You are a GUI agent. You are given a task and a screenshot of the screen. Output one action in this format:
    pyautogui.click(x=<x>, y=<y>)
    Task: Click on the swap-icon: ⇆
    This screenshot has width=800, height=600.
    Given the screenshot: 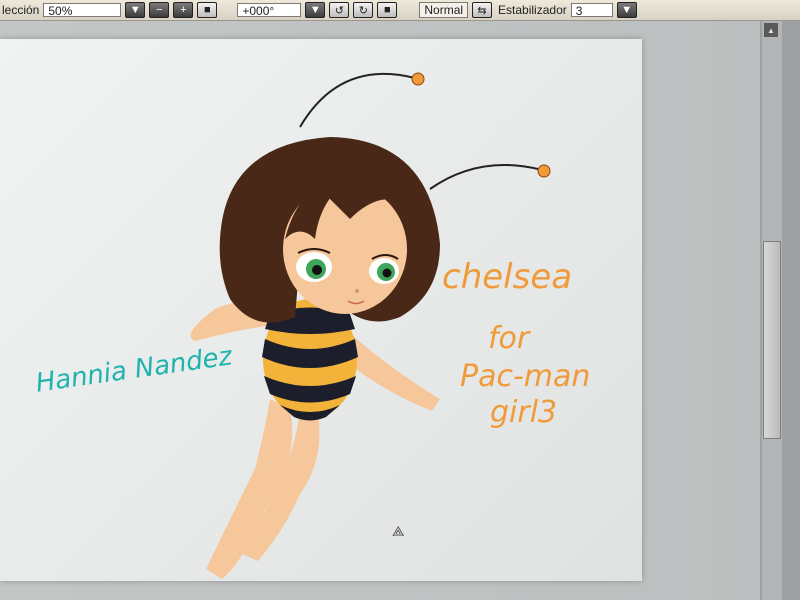 What is the action you would take?
    pyautogui.click(x=482, y=10)
    